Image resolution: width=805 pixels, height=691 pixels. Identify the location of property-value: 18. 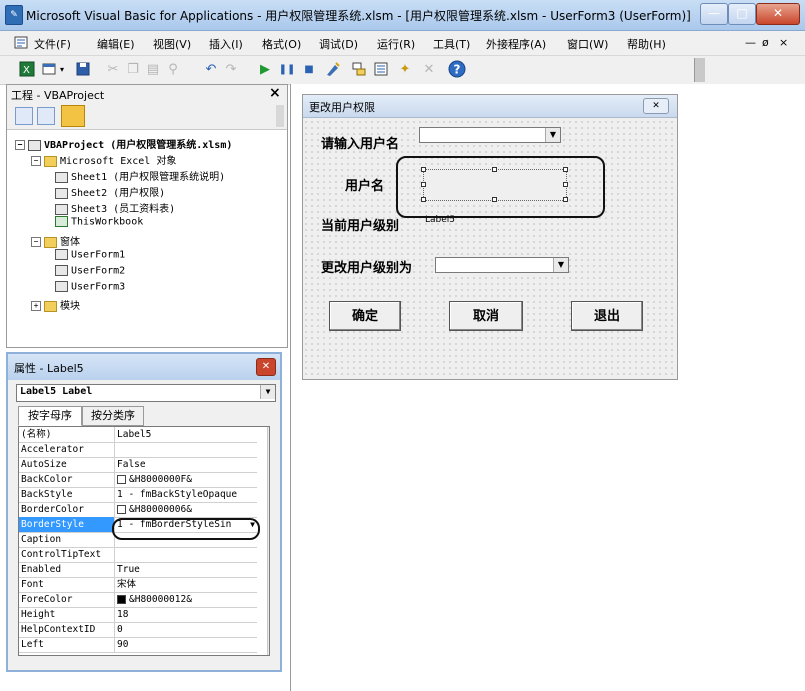
(187, 614).